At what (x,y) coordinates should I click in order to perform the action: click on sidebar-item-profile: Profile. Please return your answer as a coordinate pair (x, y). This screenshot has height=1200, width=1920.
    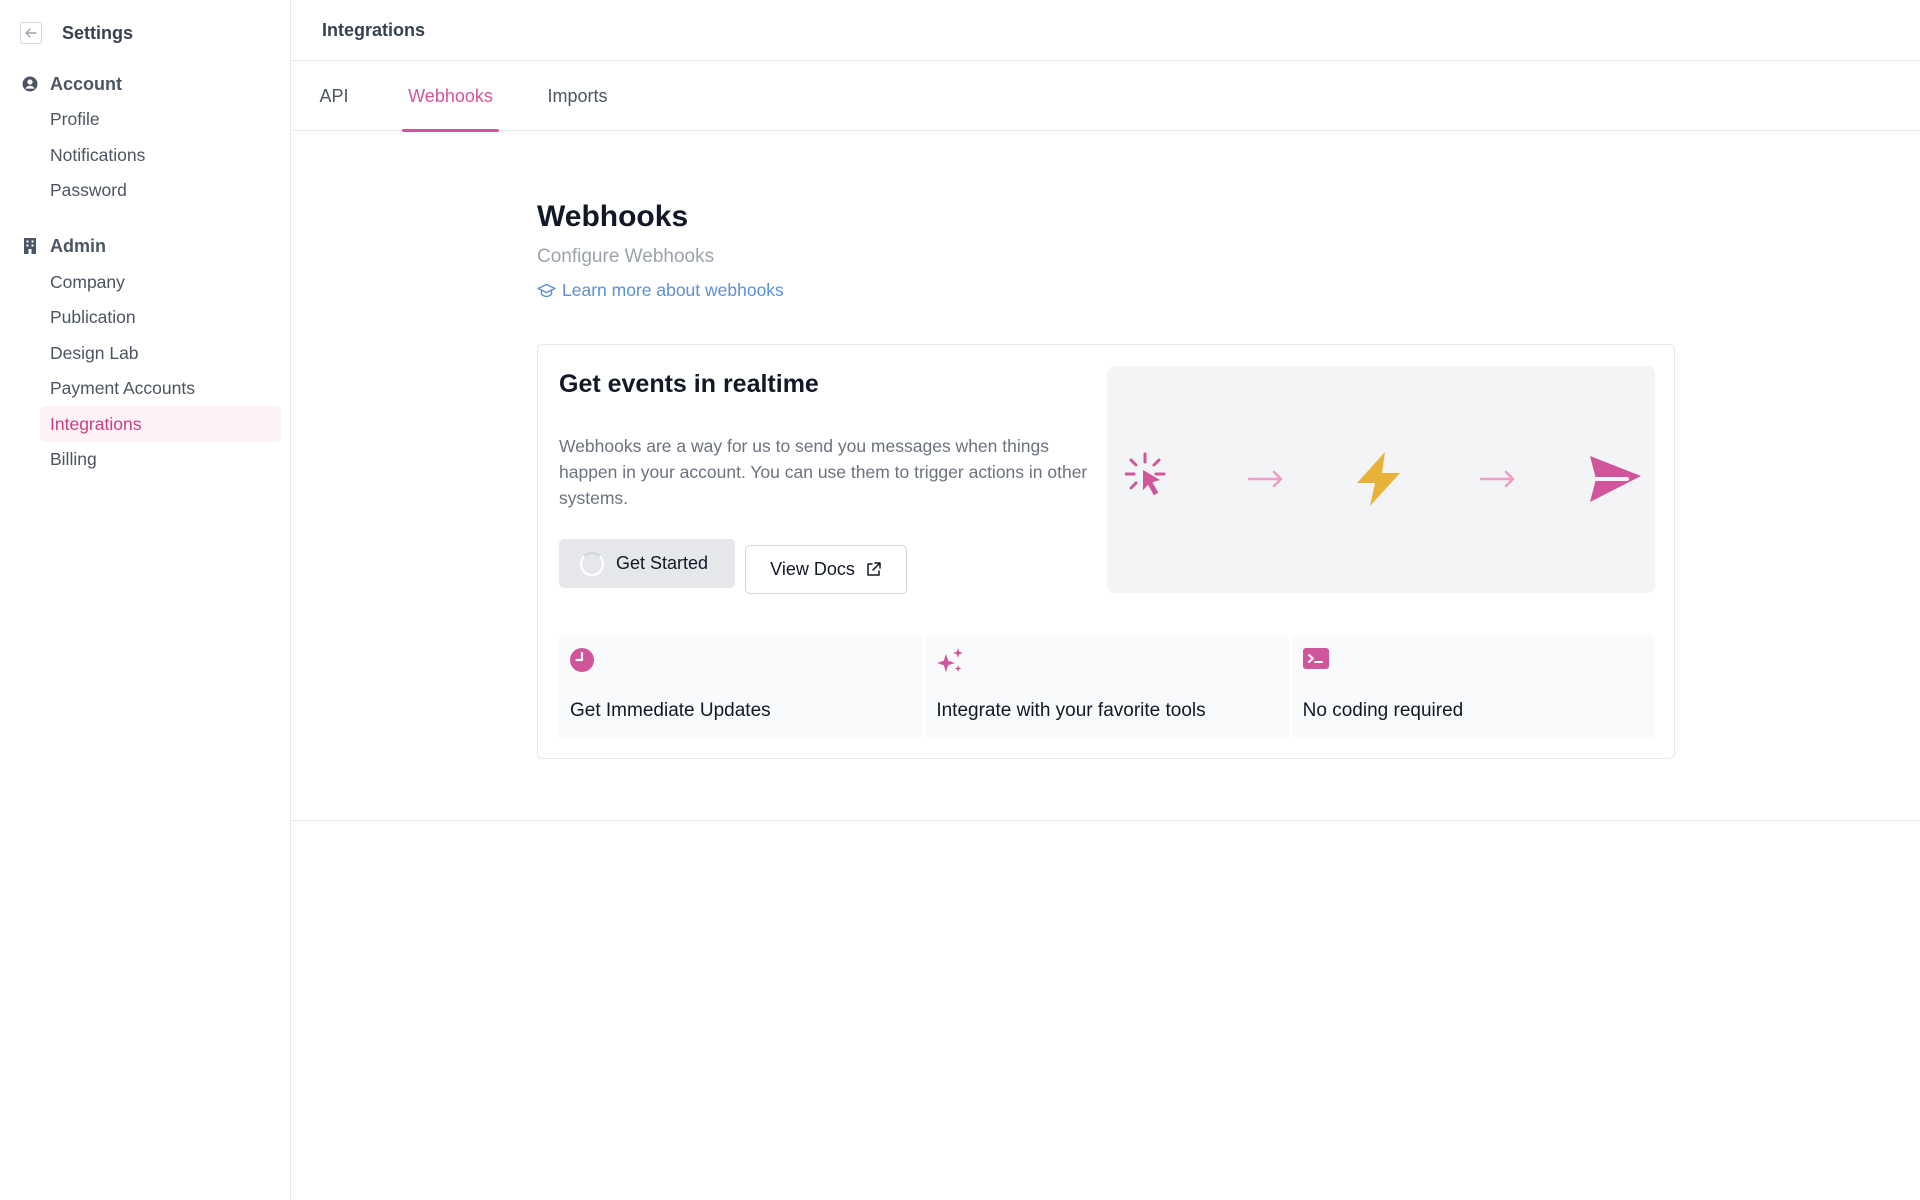
    Looking at the image, I should click on (160, 119).